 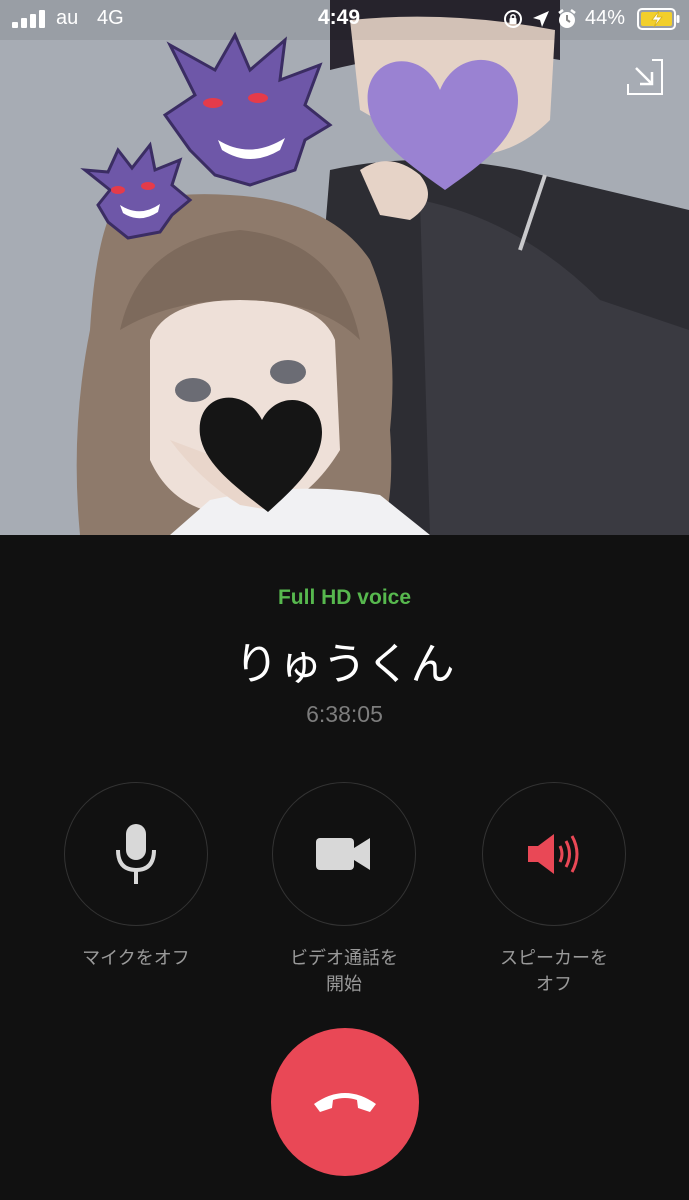 I want to click on start-video-label: ビデオ通話を 開始, so click(x=344, y=971).